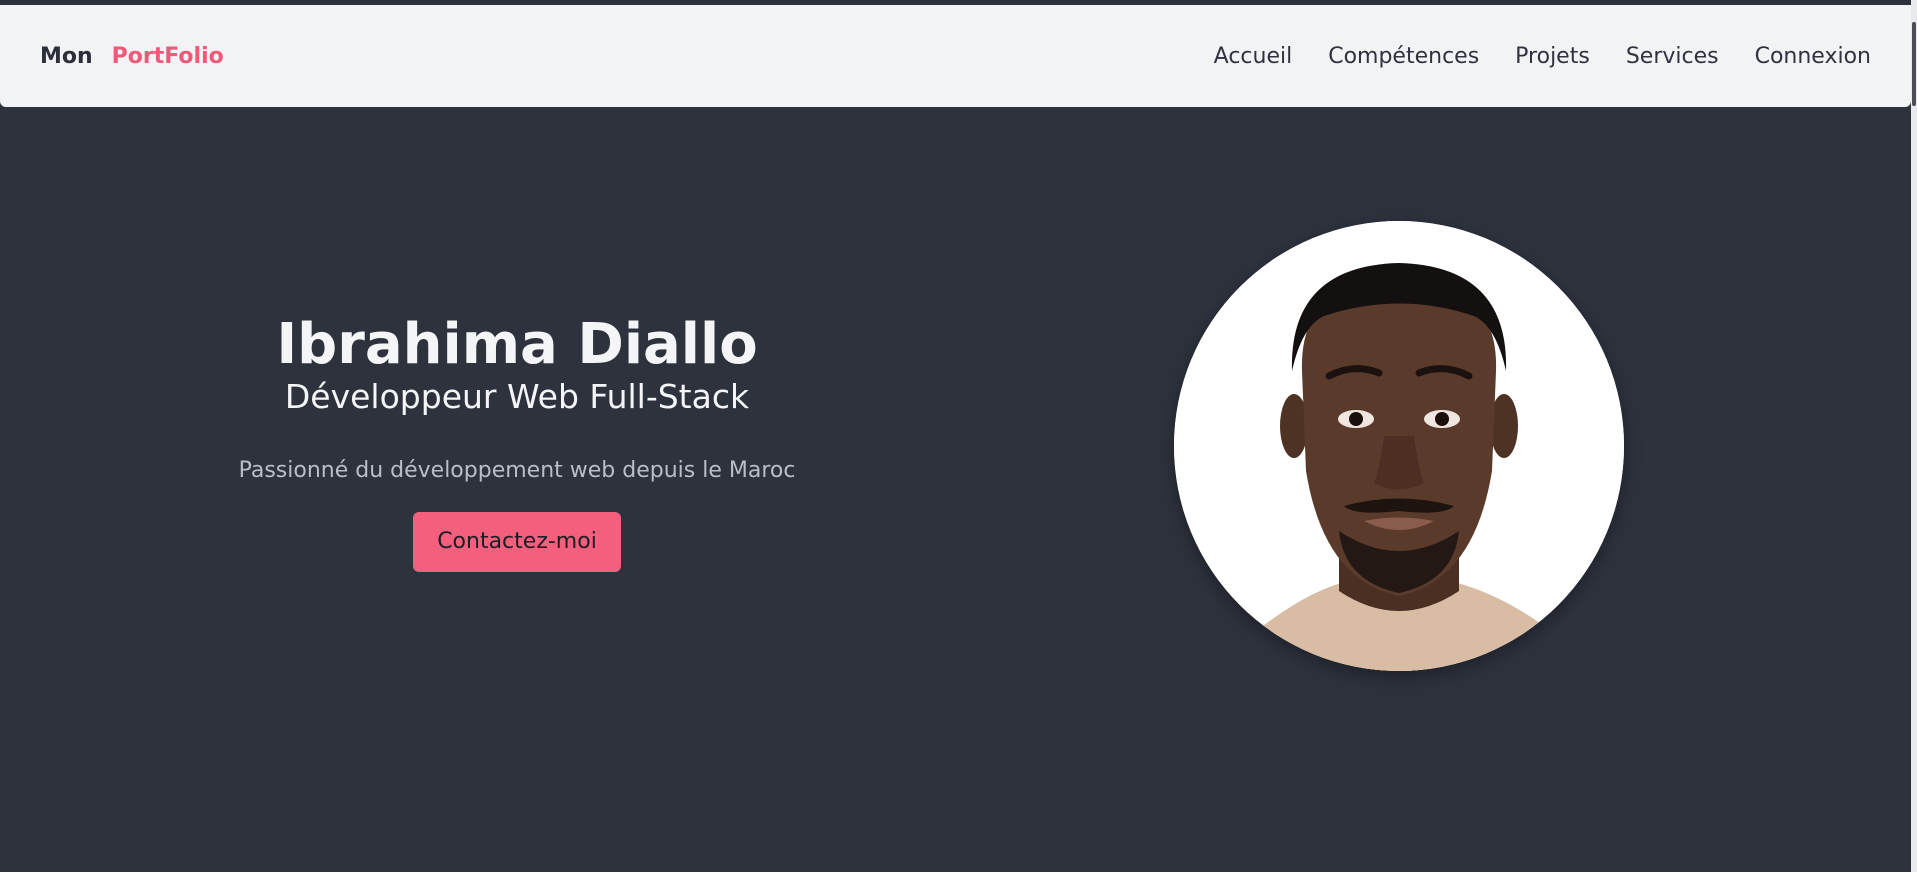 The width and height of the screenshot is (1917, 872). I want to click on scrollbar-thumb, so click(1914, 64).